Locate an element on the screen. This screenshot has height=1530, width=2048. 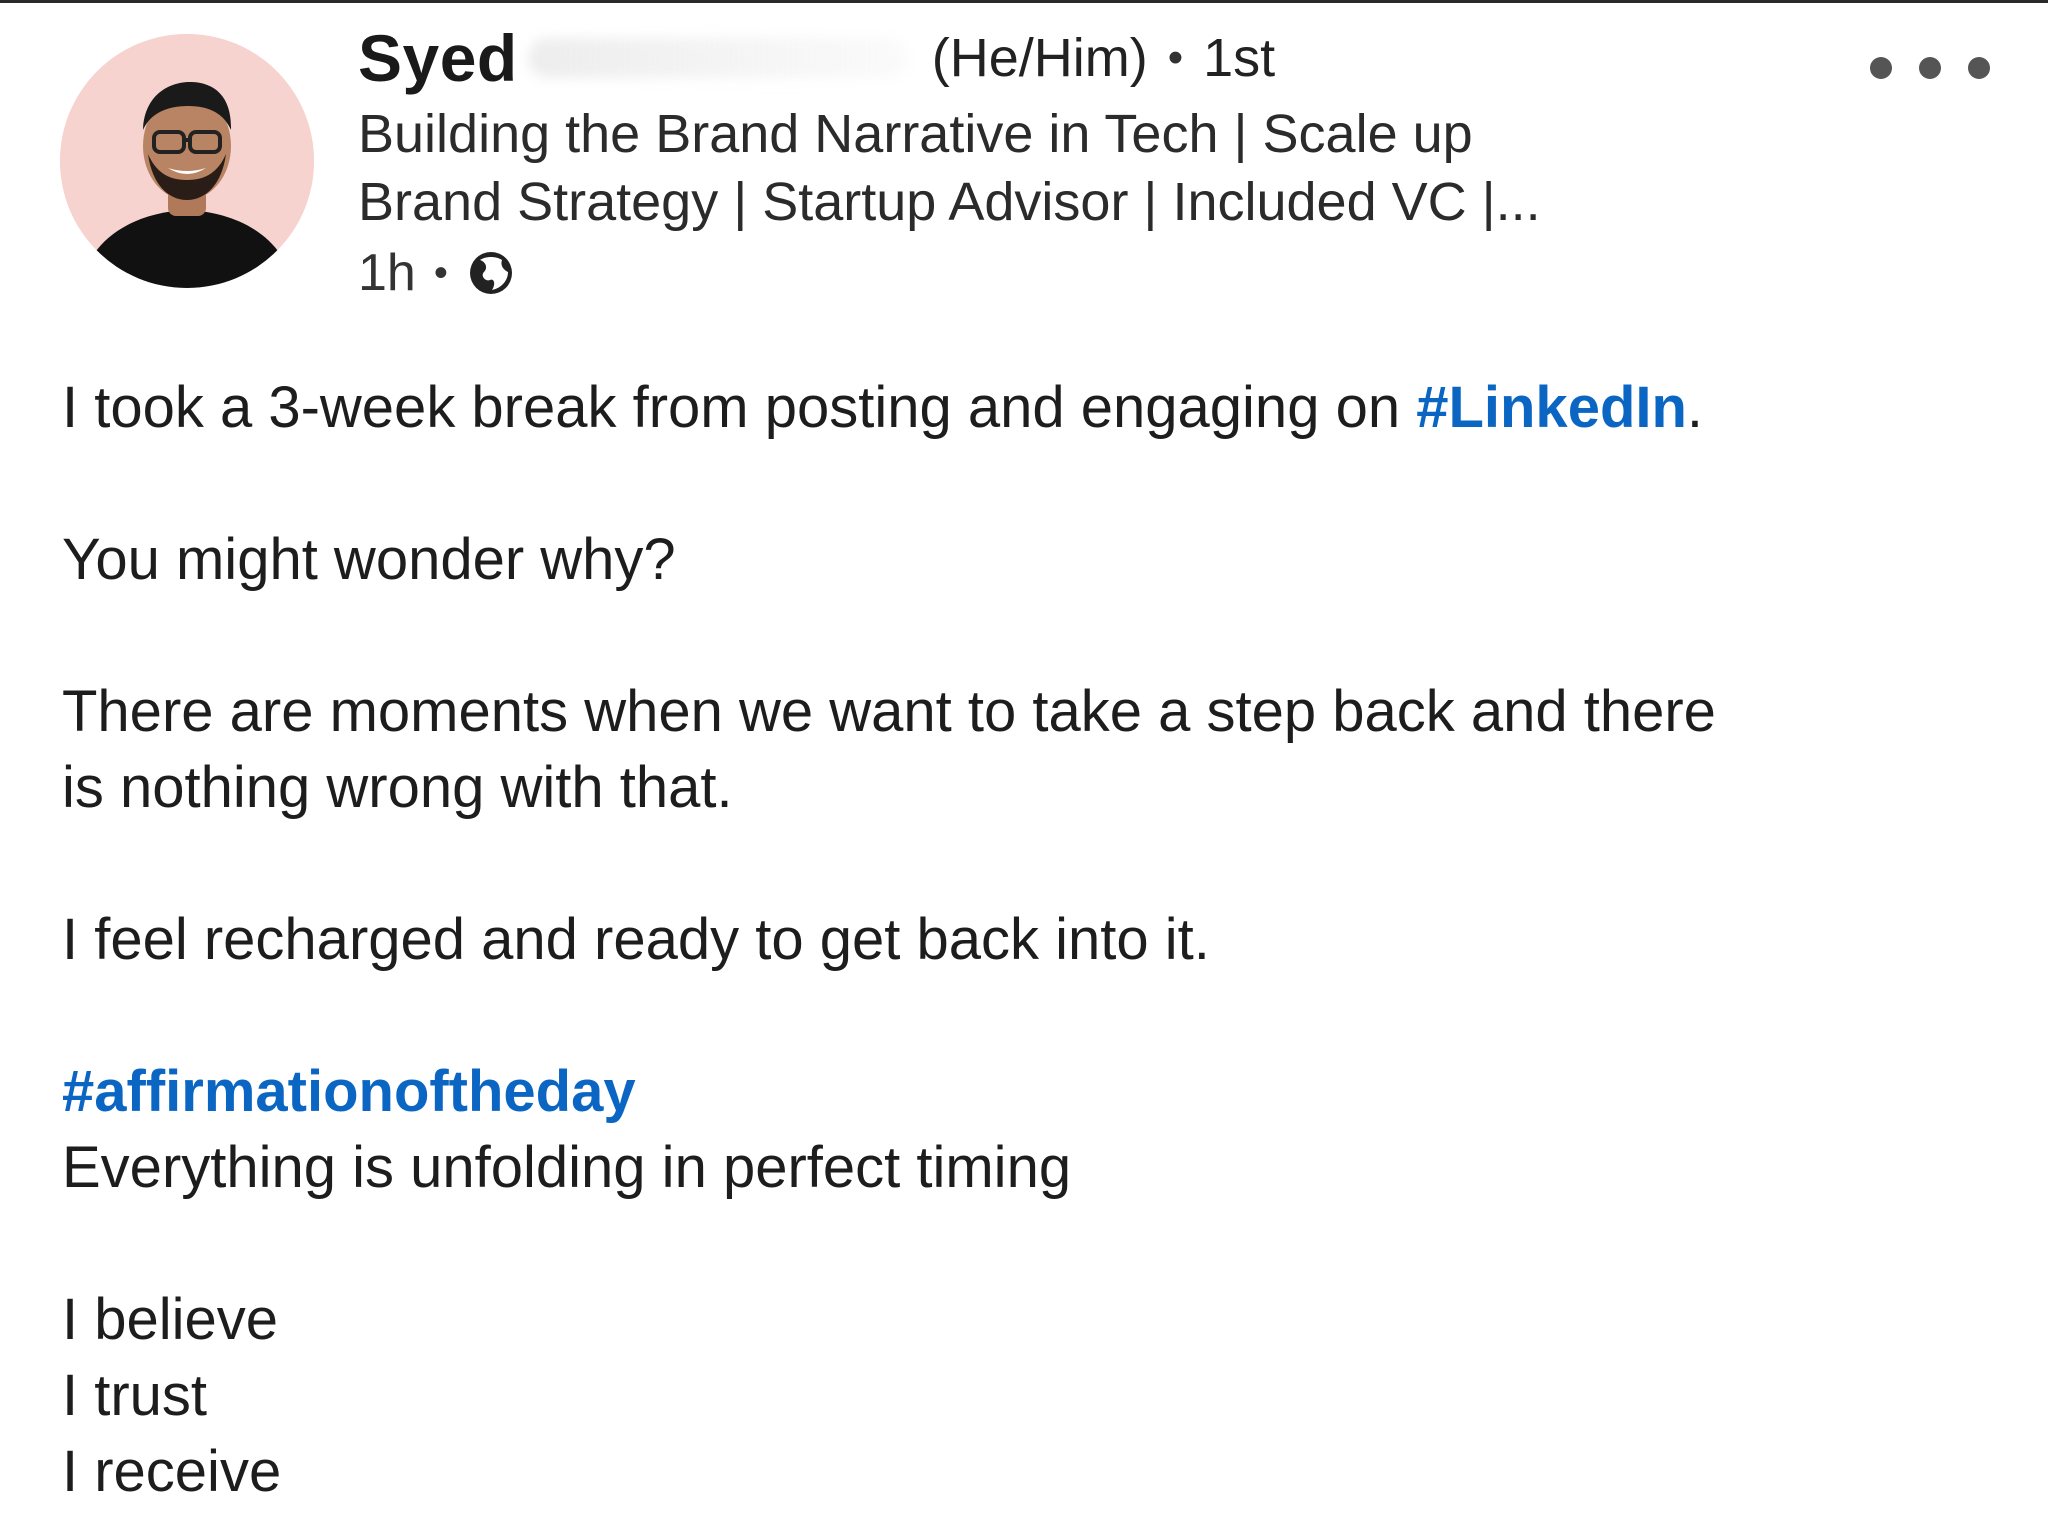
post-line-2: You might wonder why? is located at coordinates (369, 559).